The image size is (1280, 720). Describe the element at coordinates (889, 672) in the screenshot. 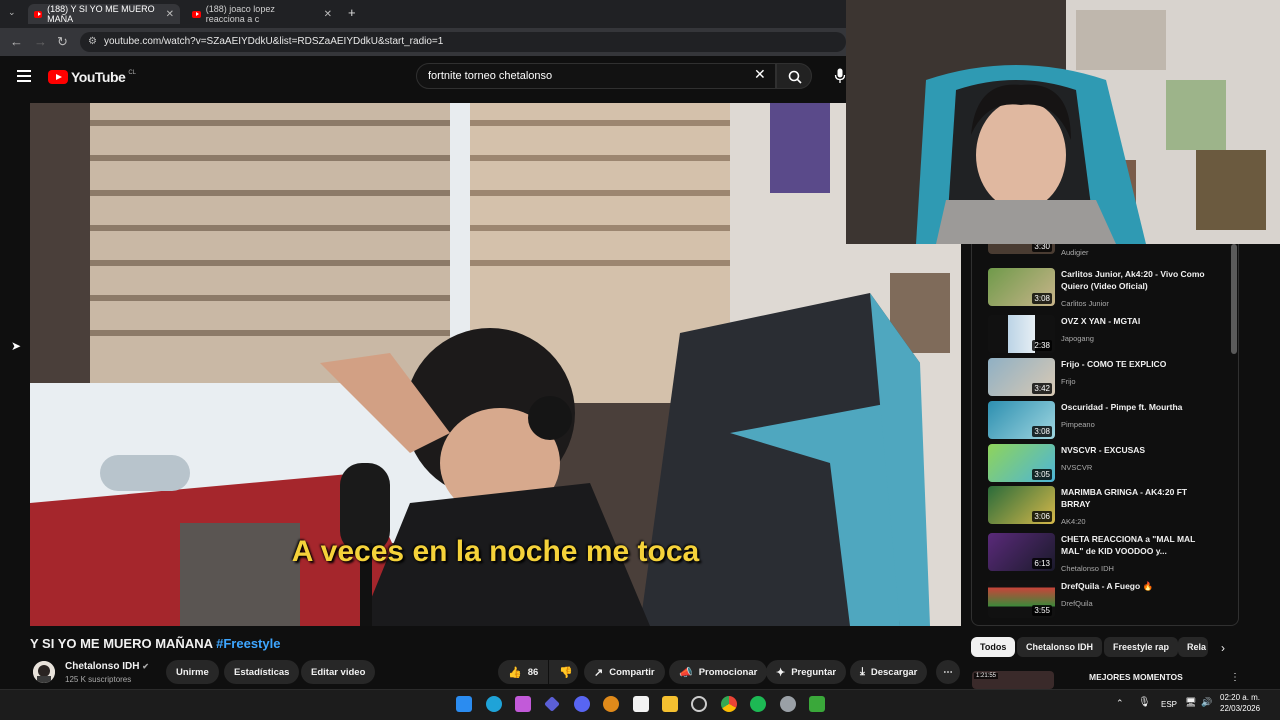

I see `download-button: ⤓ Descargar` at that location.